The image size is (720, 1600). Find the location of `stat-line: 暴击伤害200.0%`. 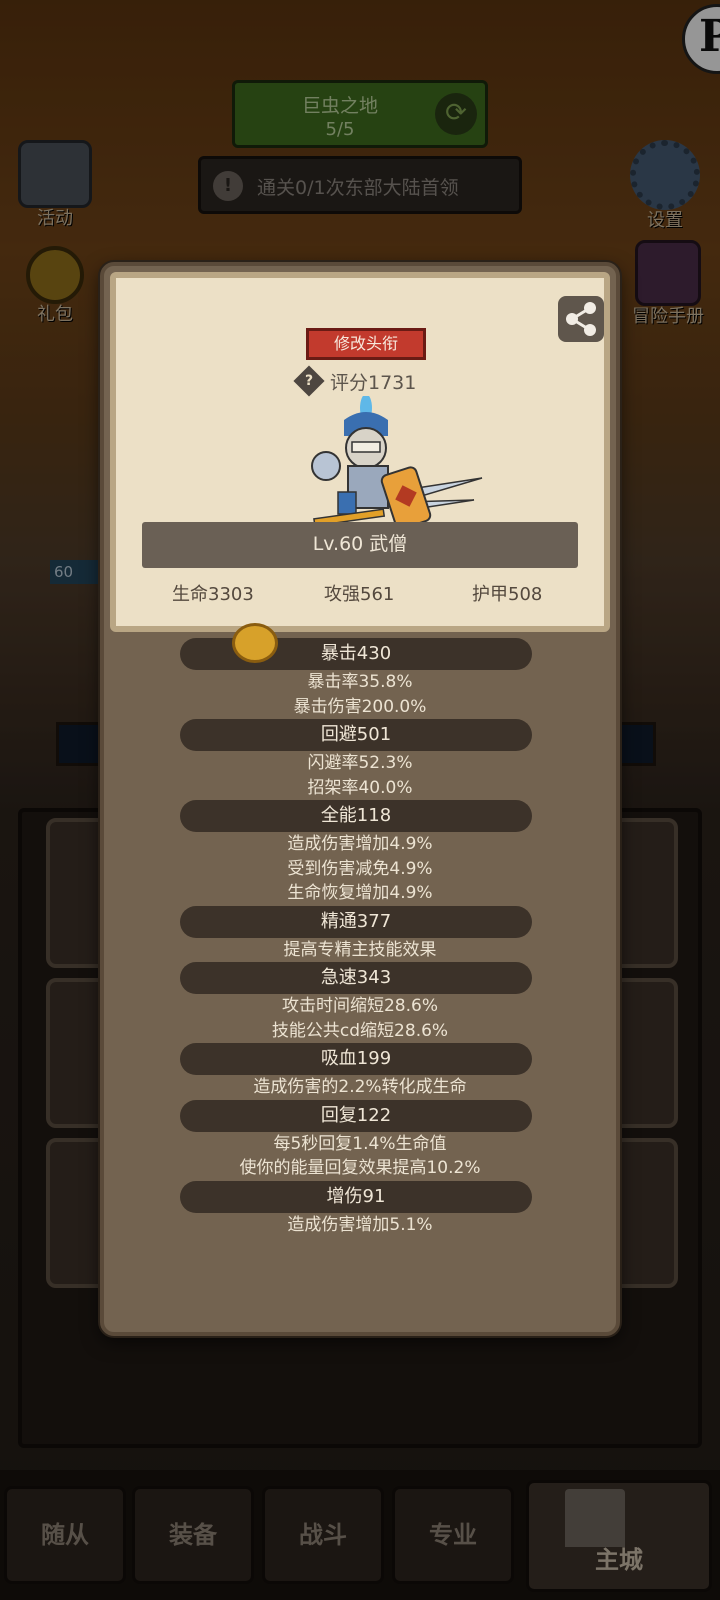

stat-line: 暴击伤害200.0% is located at coordinates (360, 706).